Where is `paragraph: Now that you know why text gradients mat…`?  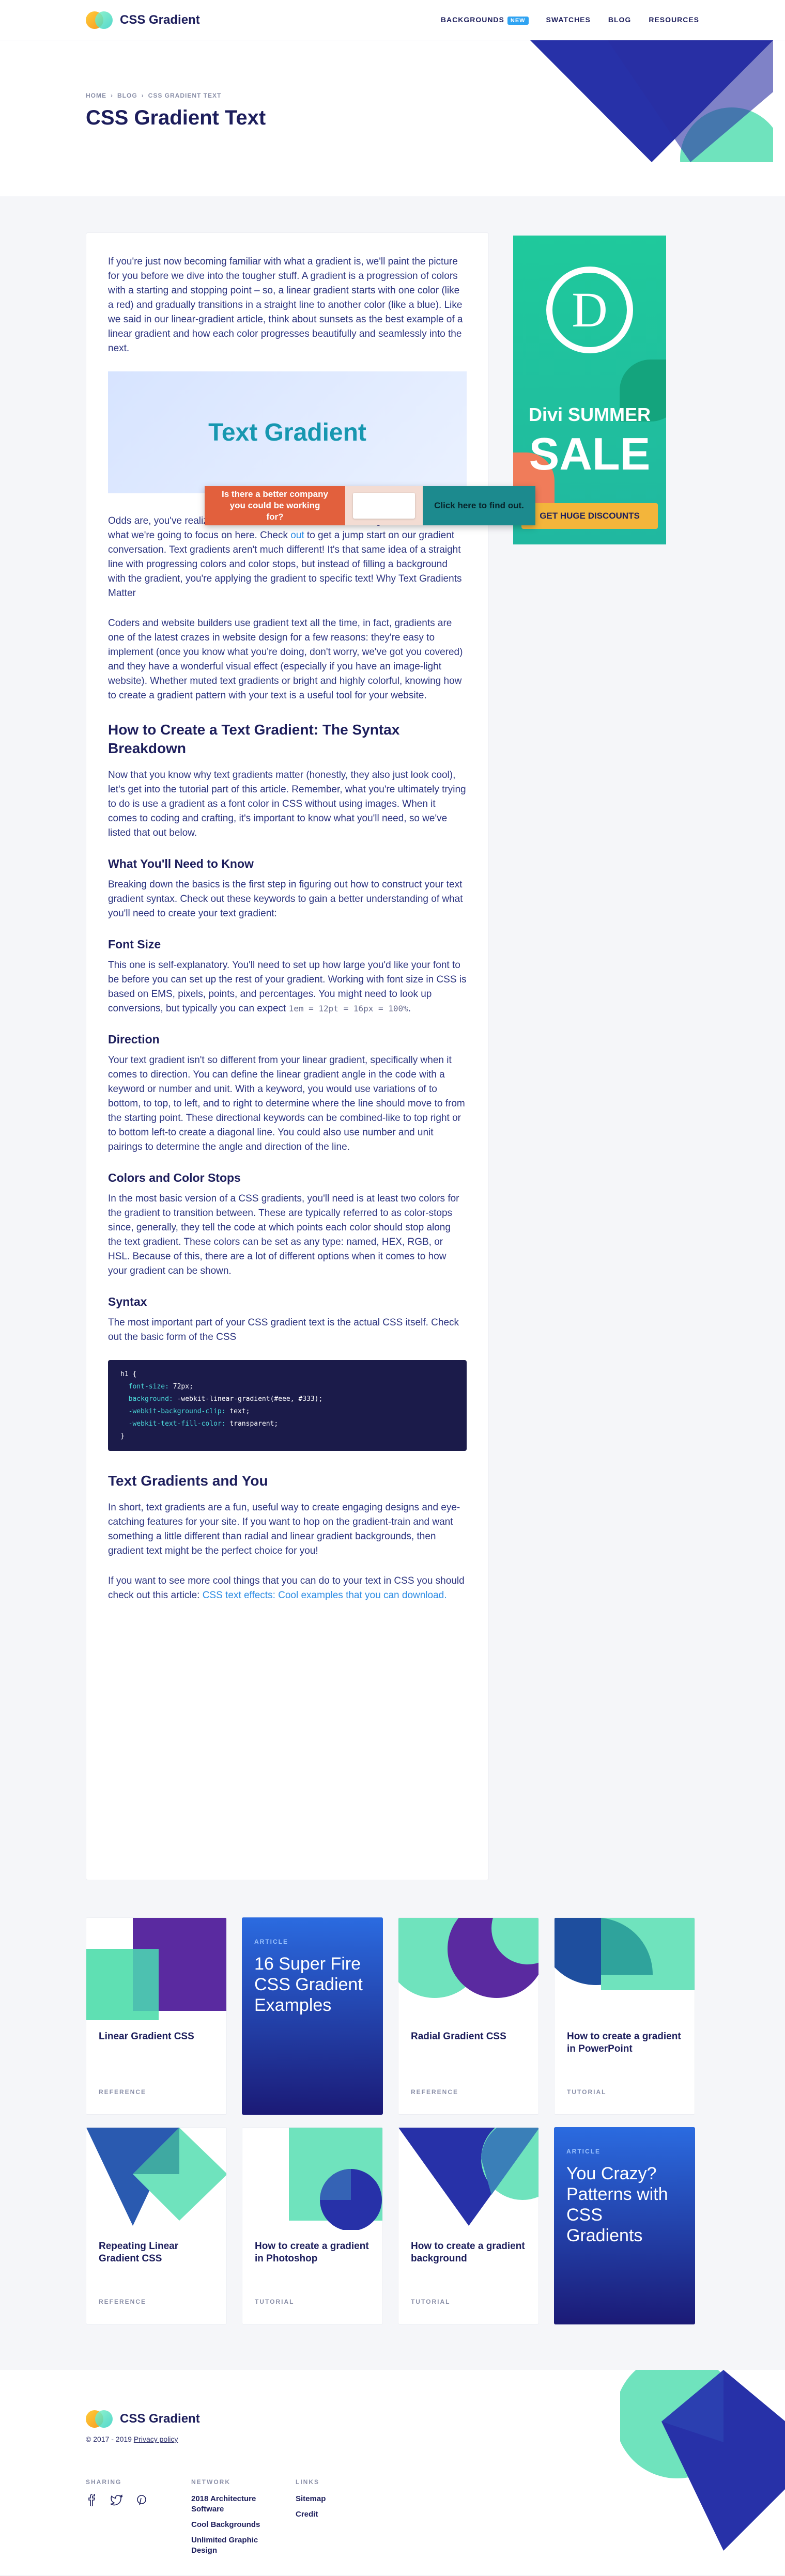 paragraph: Now that you know why text gradients mat… is located at coordinates (287, 804).